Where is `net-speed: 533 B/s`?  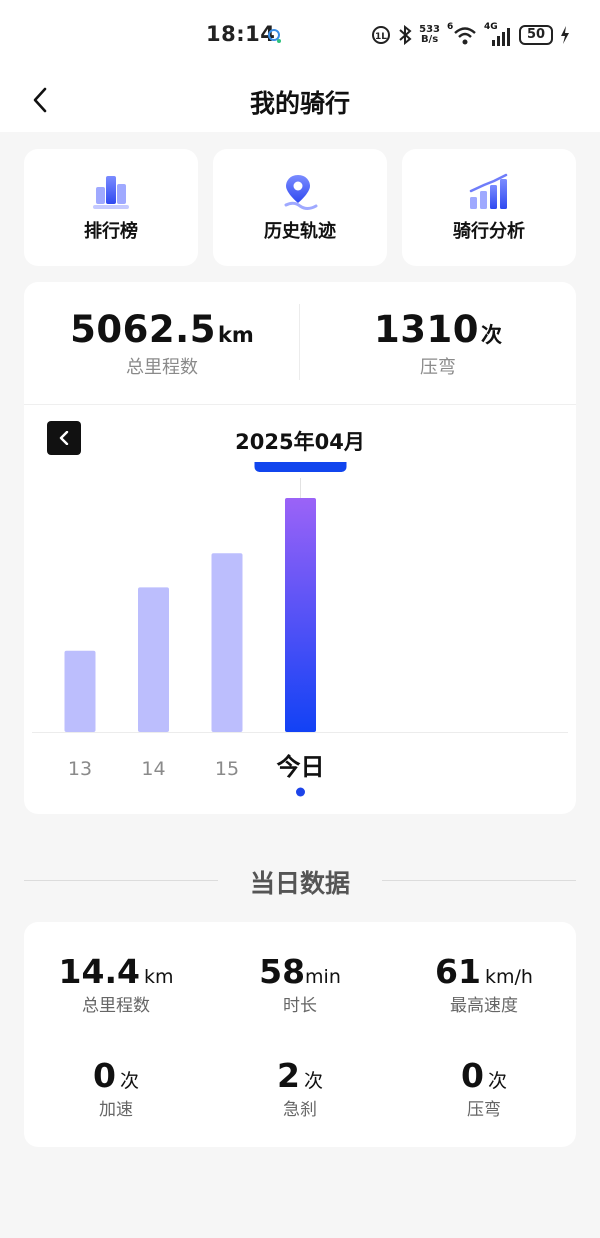
net-speed: 533 B/s is located at coordinates (429, 35).